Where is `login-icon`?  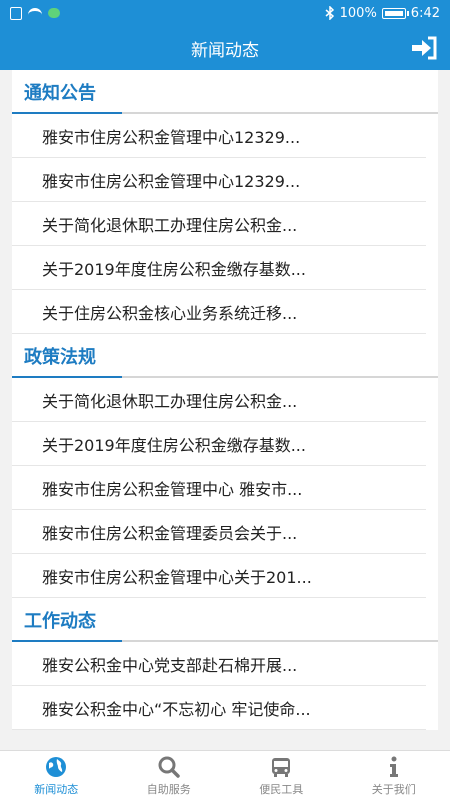
login-icon is located at coordinates (424, 48).